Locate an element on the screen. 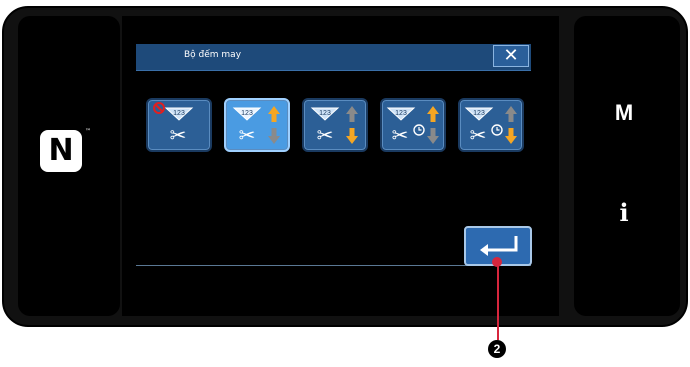  count-down-timed-button: 123 ✂ is located at coordinates (491, 125).